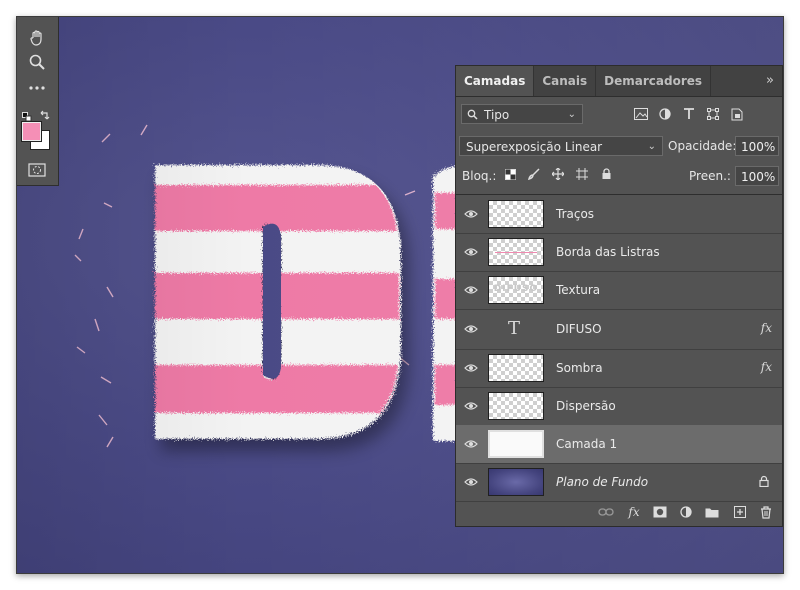 Image resolution: width=800 pixels, height=590 pixels. Describe the element at coordinates (31, 131) in the screenshot. I see `foreground-color-swatch` at that location.